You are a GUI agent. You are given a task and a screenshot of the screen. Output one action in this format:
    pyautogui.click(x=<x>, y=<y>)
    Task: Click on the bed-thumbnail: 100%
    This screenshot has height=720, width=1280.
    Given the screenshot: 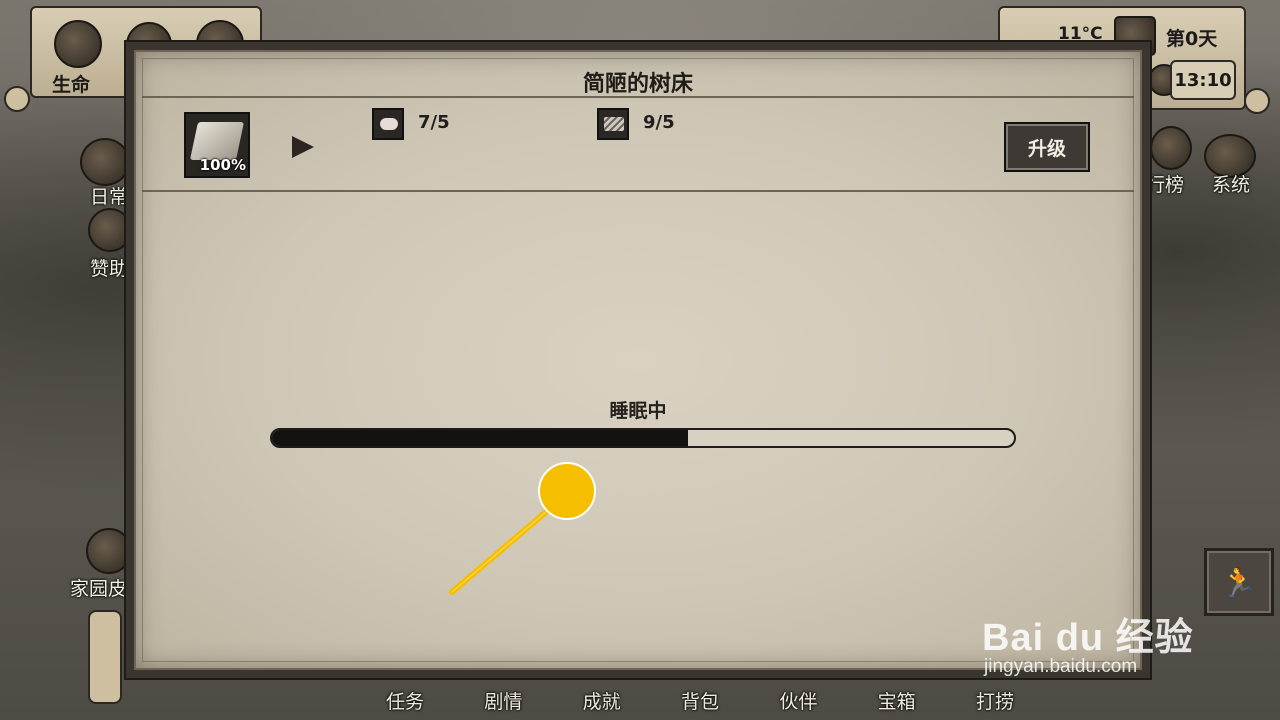 What is the action you would take?
    pyautogui.click(x=217, y=145)
    